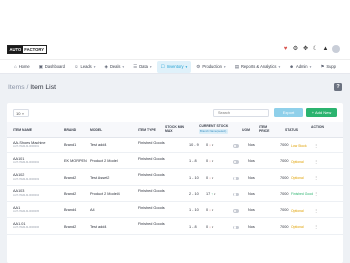 The width and height of the screenshot is (350, 263). I want to click on nav-item-production: ⚙ Production ▾, so click(210, 67).